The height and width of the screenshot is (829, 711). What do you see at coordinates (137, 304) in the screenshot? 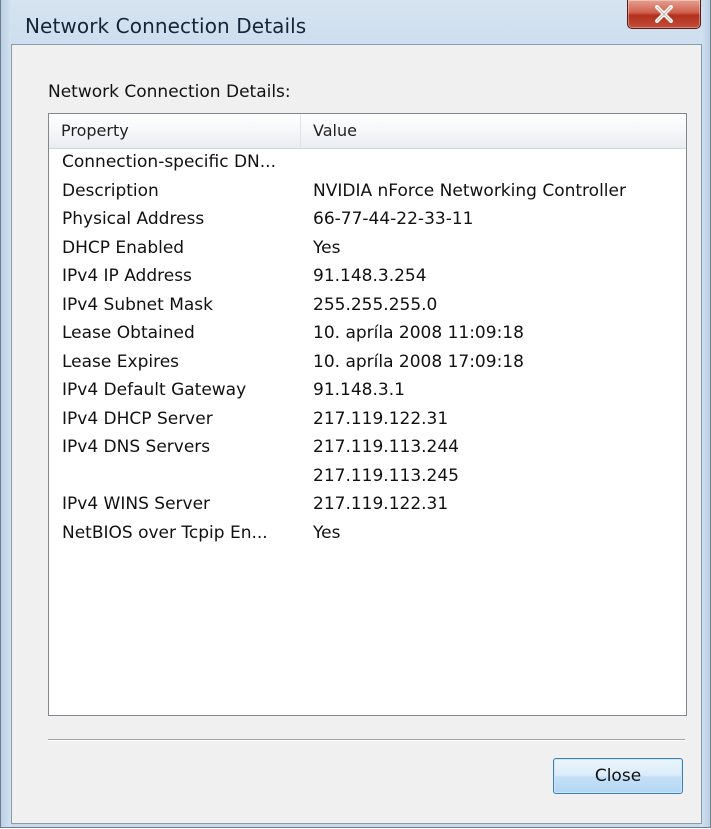
I see `row-property: IPv4 Subnet Mask` at bounding box center [137, 304].